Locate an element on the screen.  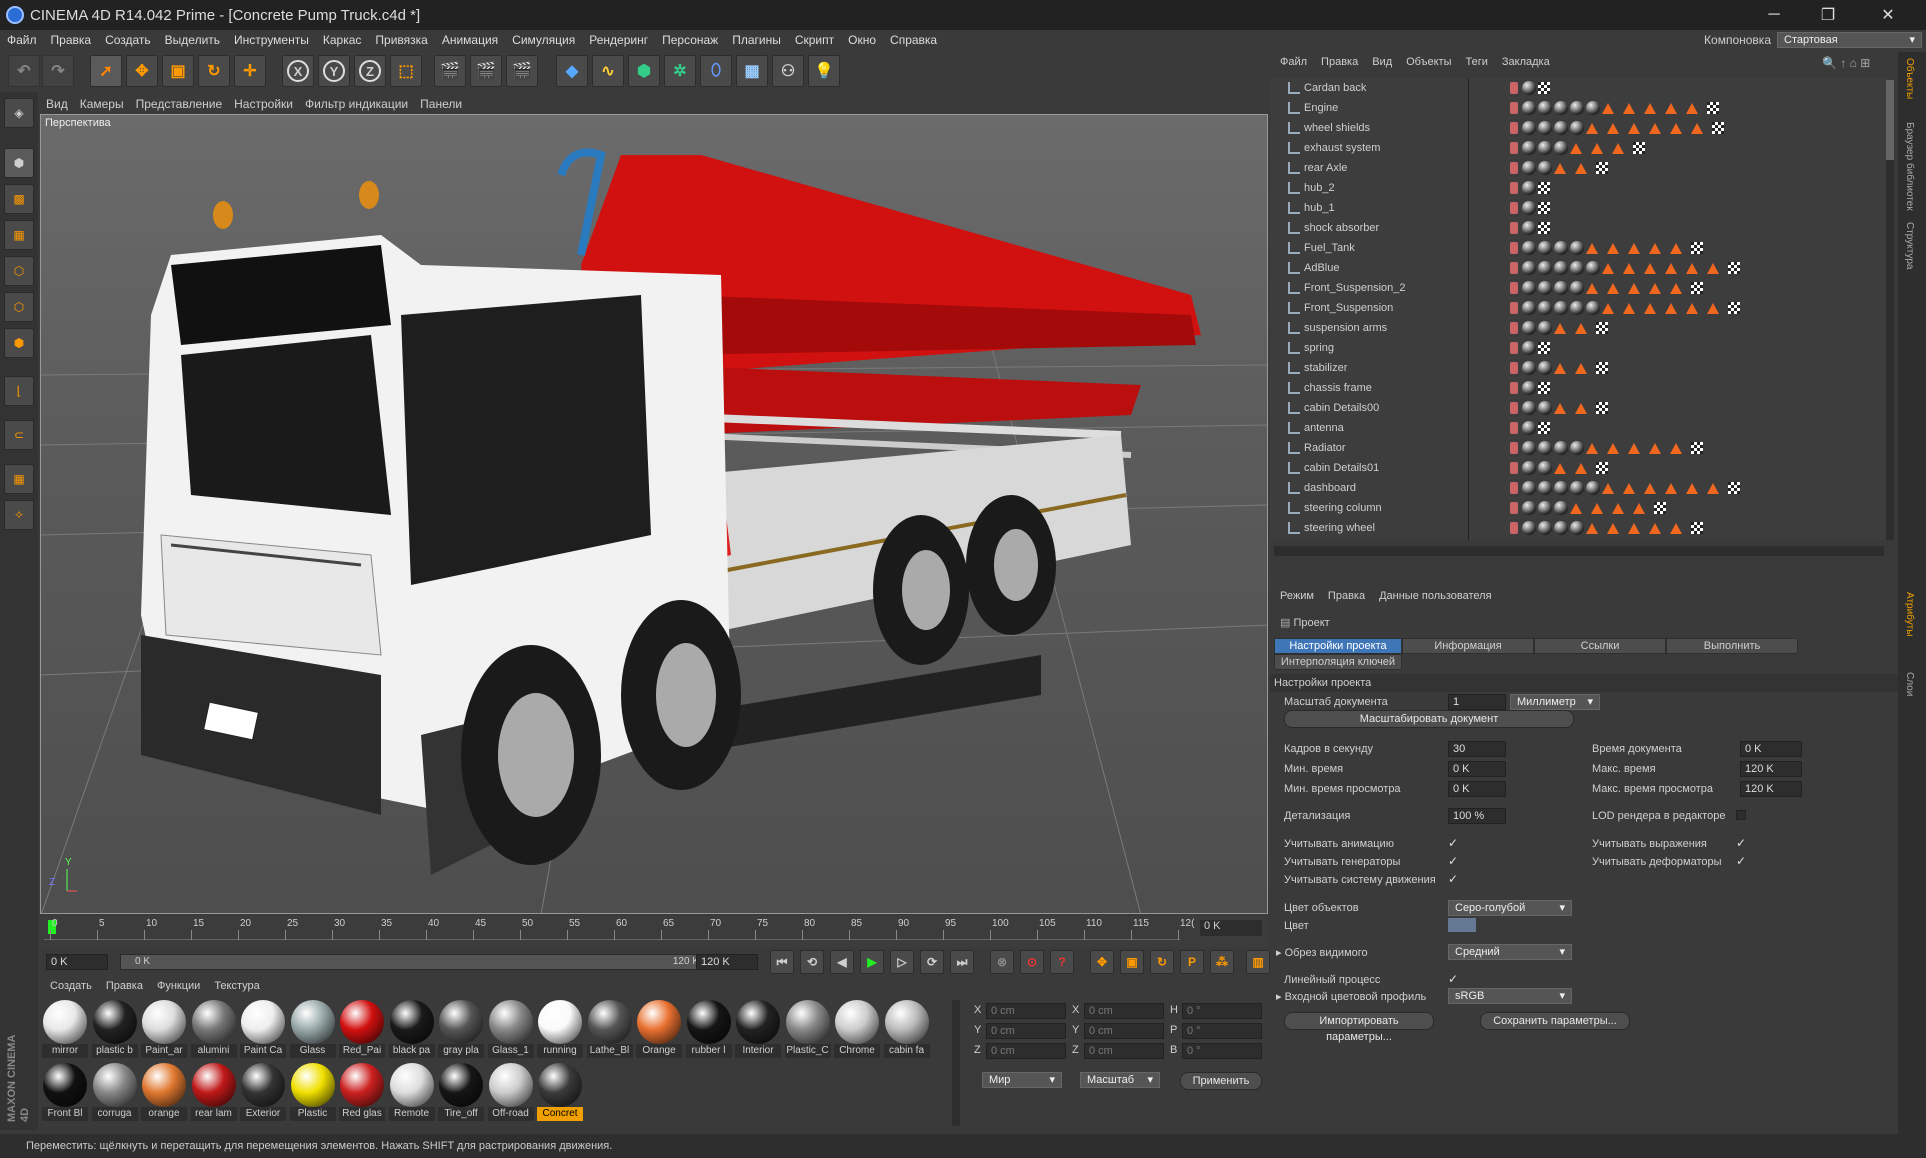
maximize-button: ❐ is located at coordinates (1828, 15).